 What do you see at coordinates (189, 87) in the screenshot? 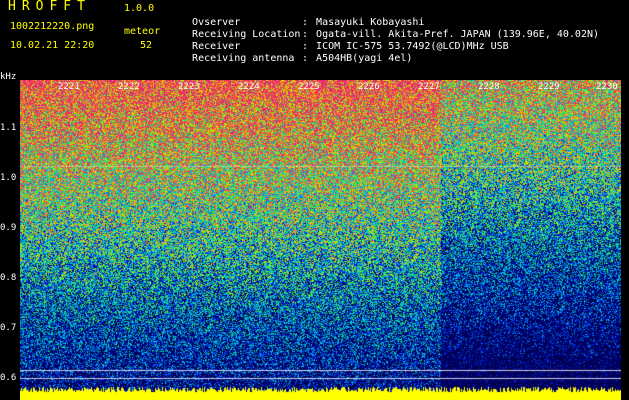
I see `time-tick: 2223` at bounding box center [189, 87].